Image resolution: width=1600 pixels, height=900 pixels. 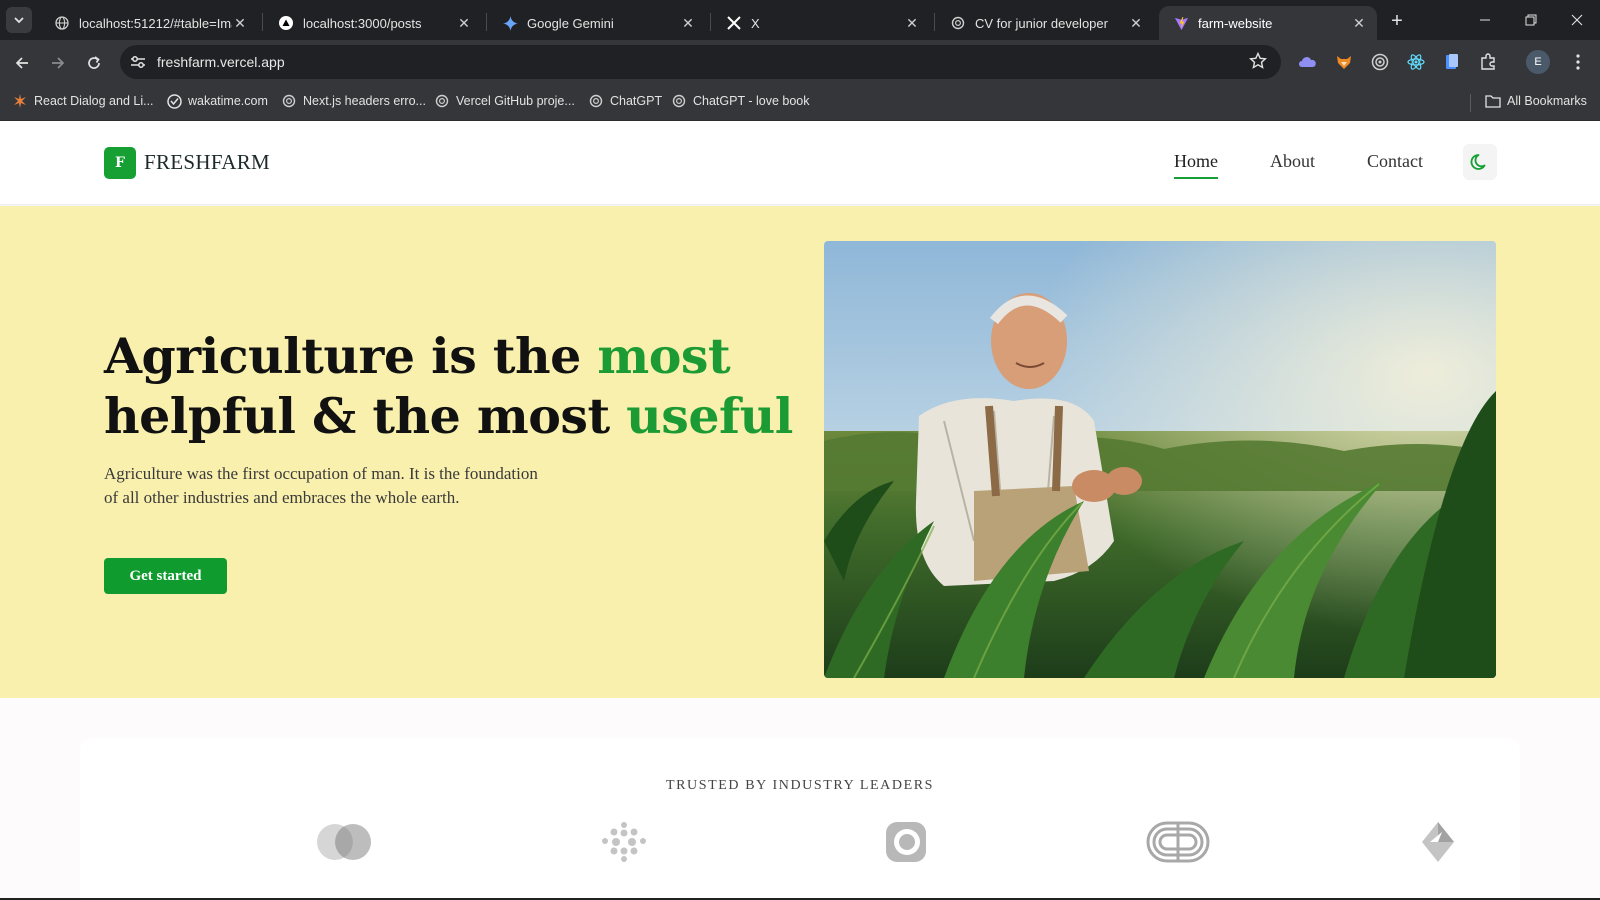 I want to click on all-bookmarks-label: All Bookmarks, so click(x=1547, y=101).